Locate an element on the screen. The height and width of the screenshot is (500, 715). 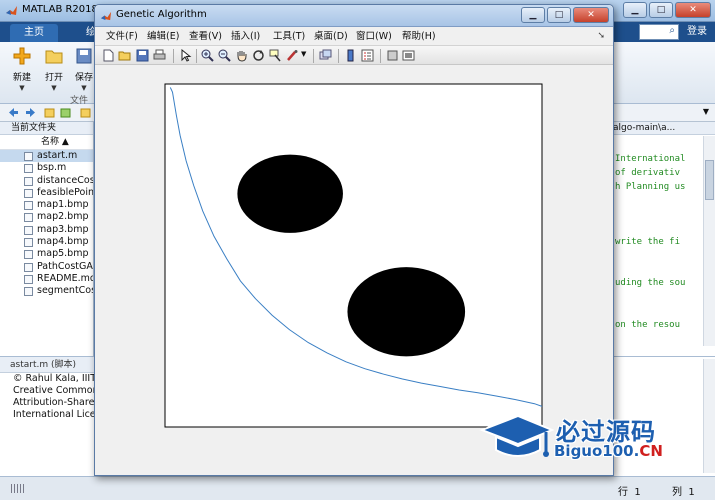
print-icon is located at coordinates (159, 55).